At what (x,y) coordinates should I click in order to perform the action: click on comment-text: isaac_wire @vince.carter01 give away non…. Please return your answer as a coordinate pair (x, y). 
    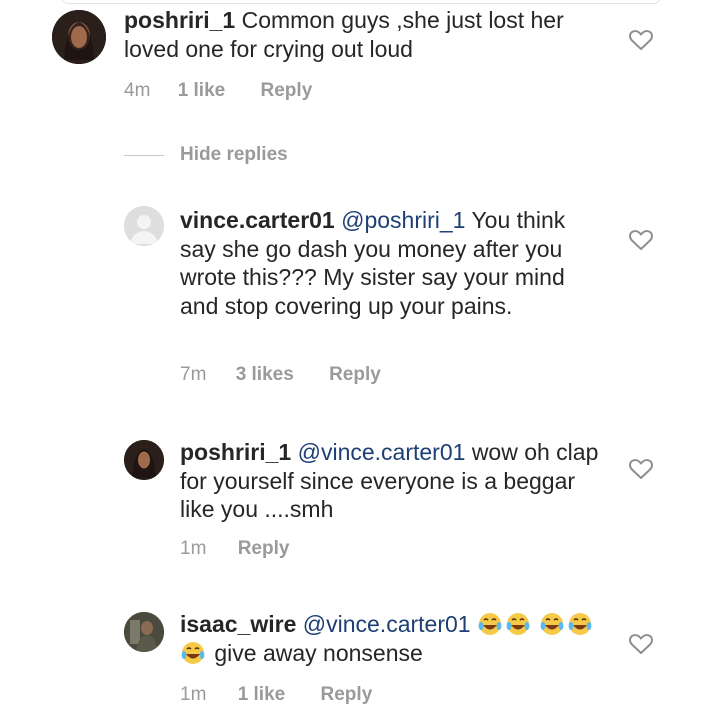
    Looking at the image, I should click on (390, 638).